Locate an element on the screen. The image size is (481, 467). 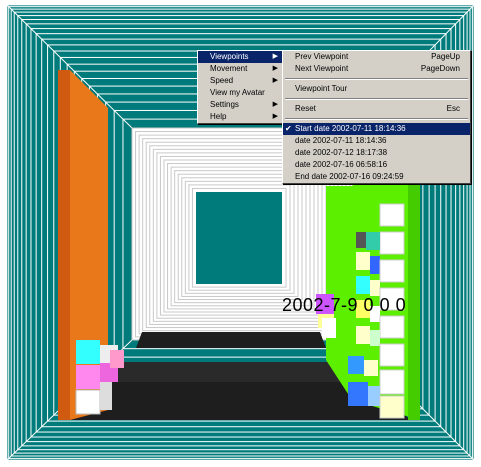
menu-item-shortcut: Esc is located at coordinates (453, 108).